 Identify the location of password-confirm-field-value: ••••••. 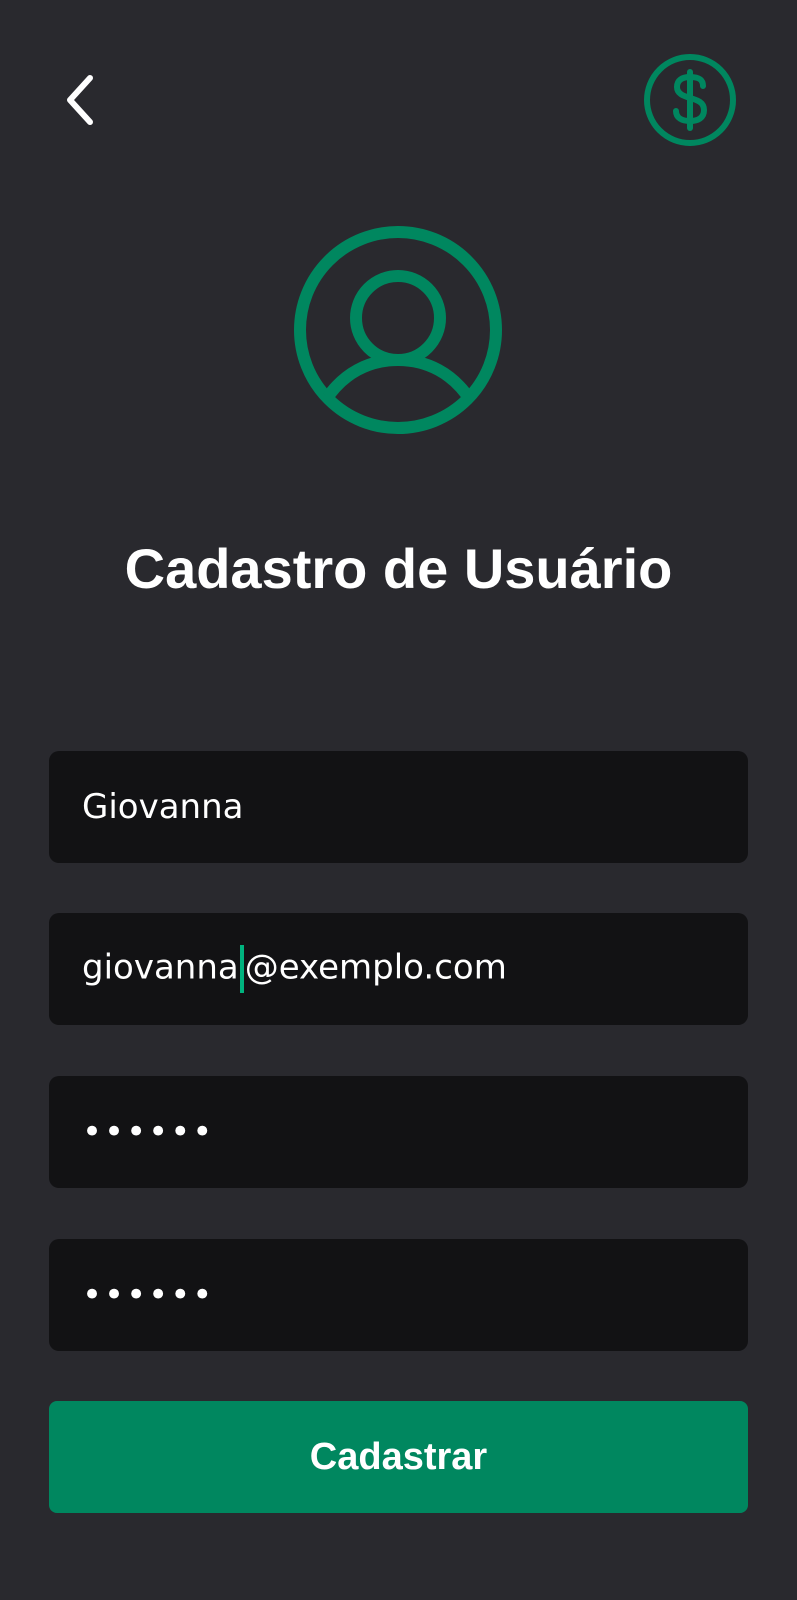
(148, 1295).